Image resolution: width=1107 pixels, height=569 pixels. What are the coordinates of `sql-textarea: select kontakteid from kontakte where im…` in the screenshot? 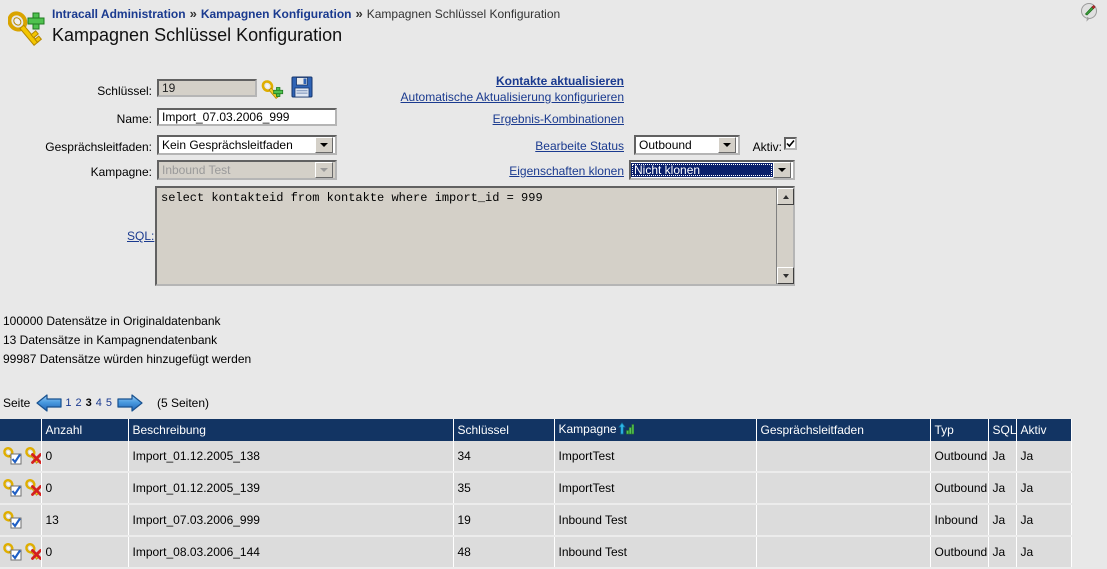 It's located at (475, 236).